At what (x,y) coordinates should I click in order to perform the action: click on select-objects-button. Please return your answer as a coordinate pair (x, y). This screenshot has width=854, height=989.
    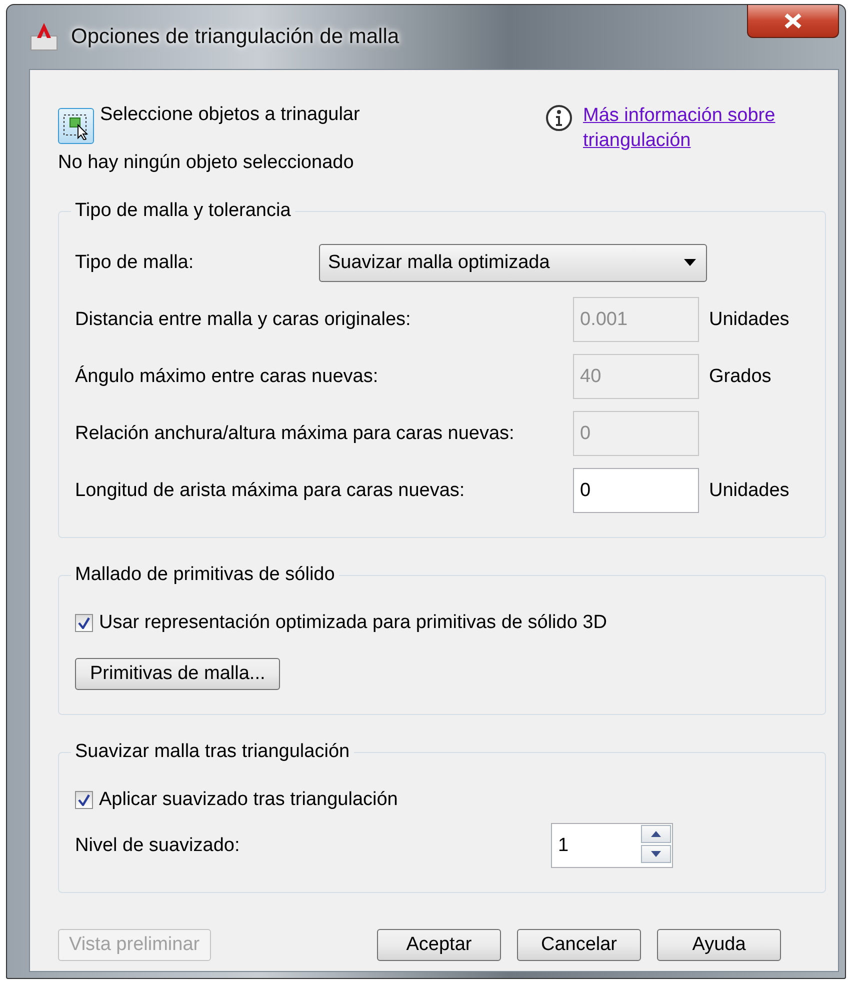
    Looking at the image, I should click on (76, 126).